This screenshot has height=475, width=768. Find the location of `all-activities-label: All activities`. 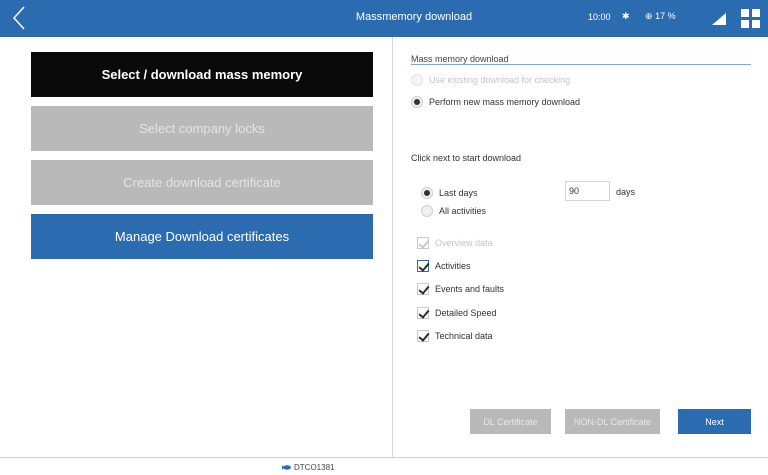

all-activities-label: All activities is located at coordinates (463, 211).